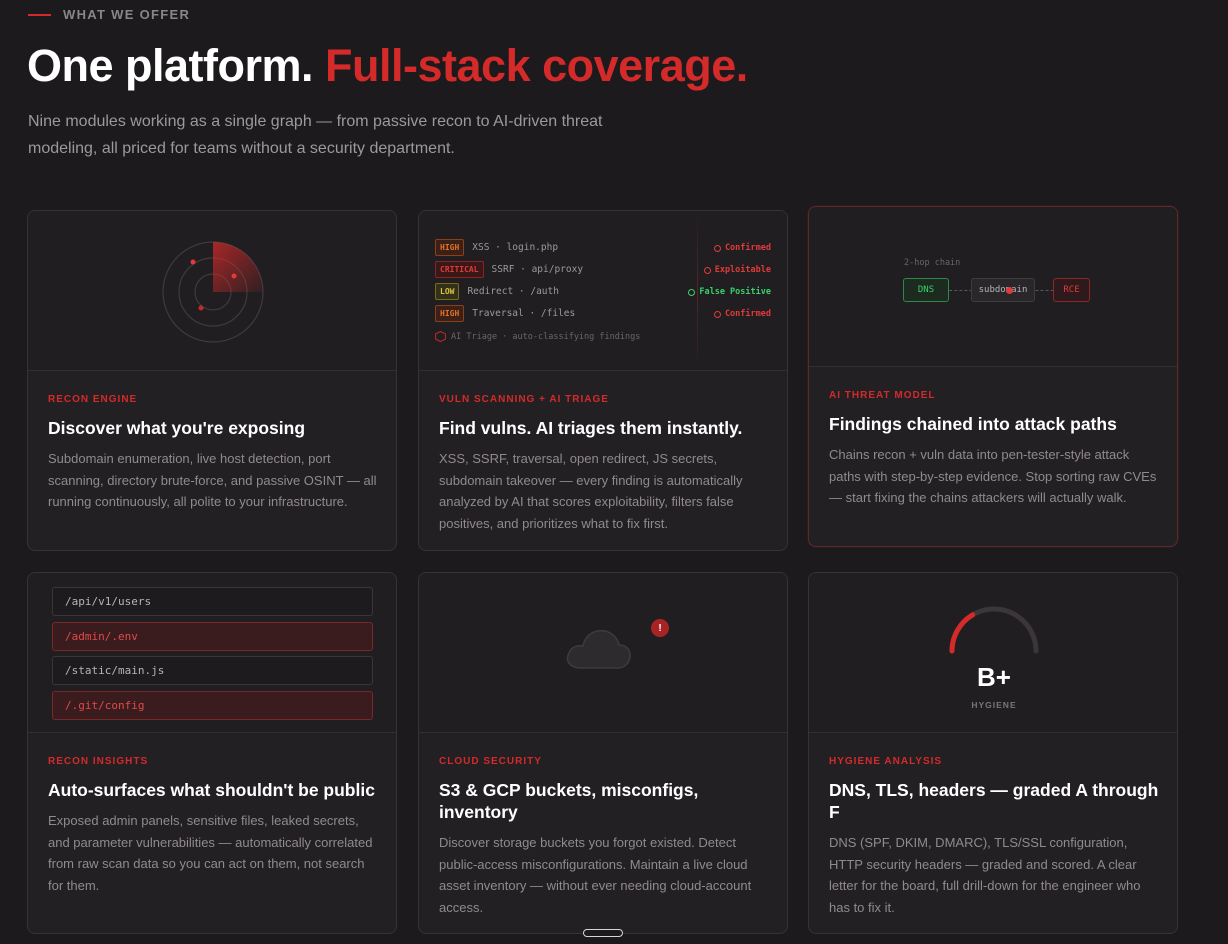 The image size is (1228, 944). What do you see at coordinates (524, 313) in the screenshot?
I see `finding-text: Traversal · /files` at bounding box center [524, 313].